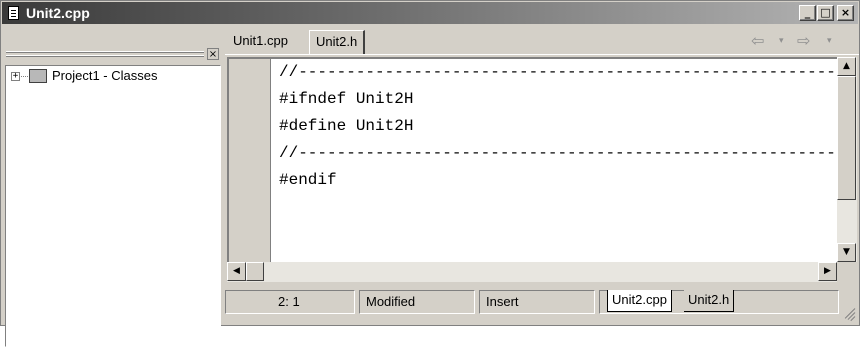 Image resolution: width=860 pixels, height=347 pixels. I want to click on navigation-buttons: ⇦ ▾ ⇨ ▾, so click(795, 42).